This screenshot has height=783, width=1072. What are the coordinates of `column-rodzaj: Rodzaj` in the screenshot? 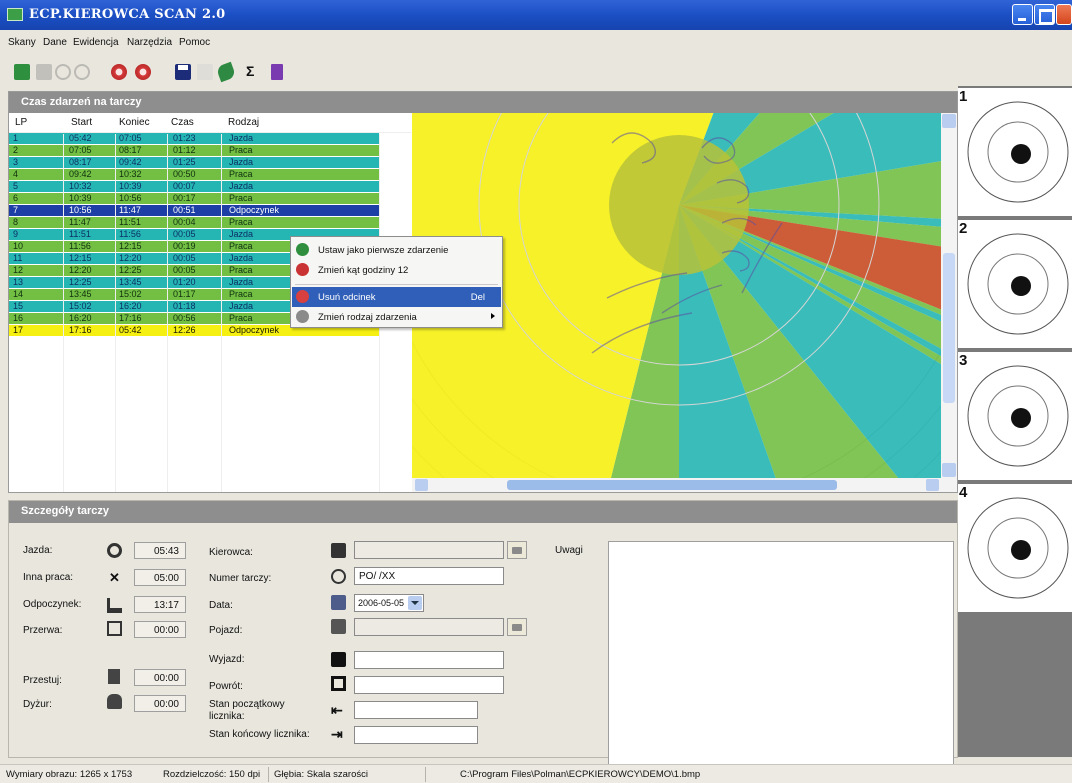 It's located at (243, 122).